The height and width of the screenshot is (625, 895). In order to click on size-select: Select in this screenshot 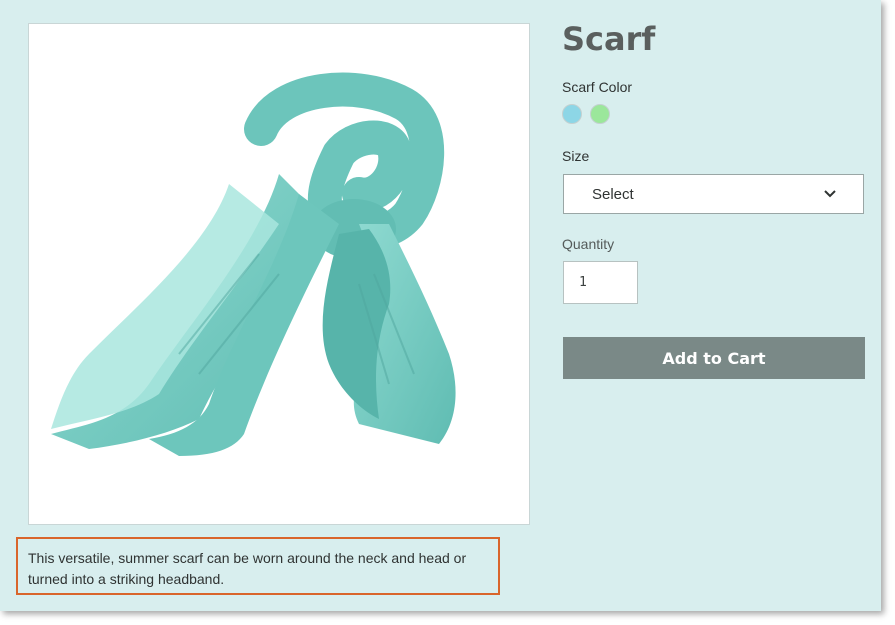, I will do `click(713, 194)`.